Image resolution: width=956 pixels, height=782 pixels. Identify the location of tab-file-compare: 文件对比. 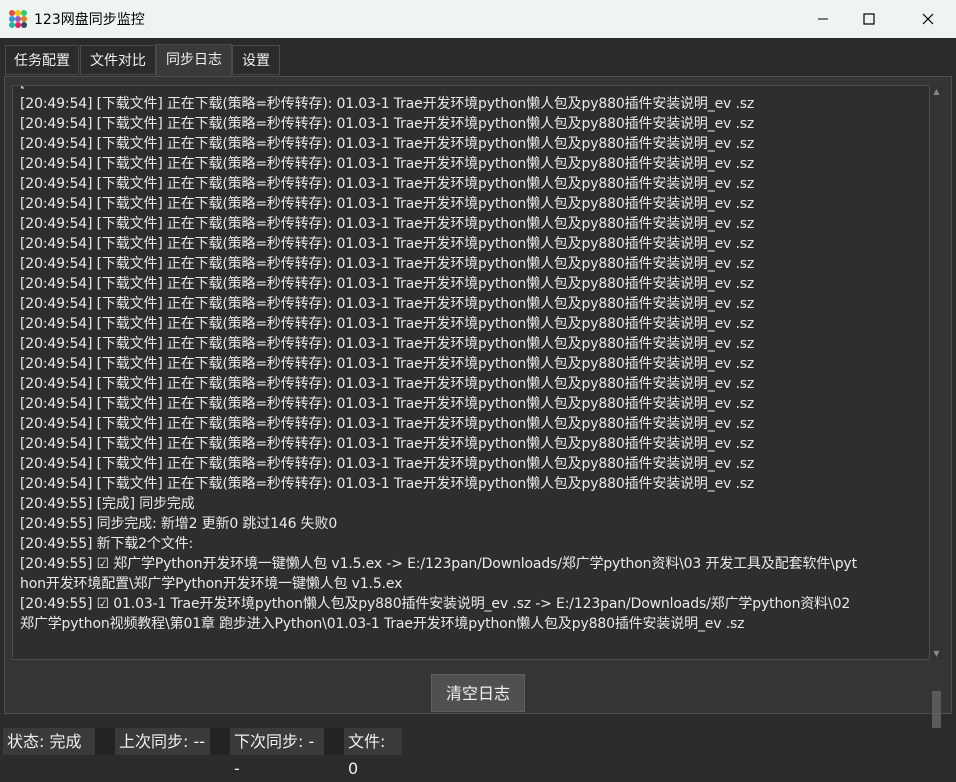
(118, 60).